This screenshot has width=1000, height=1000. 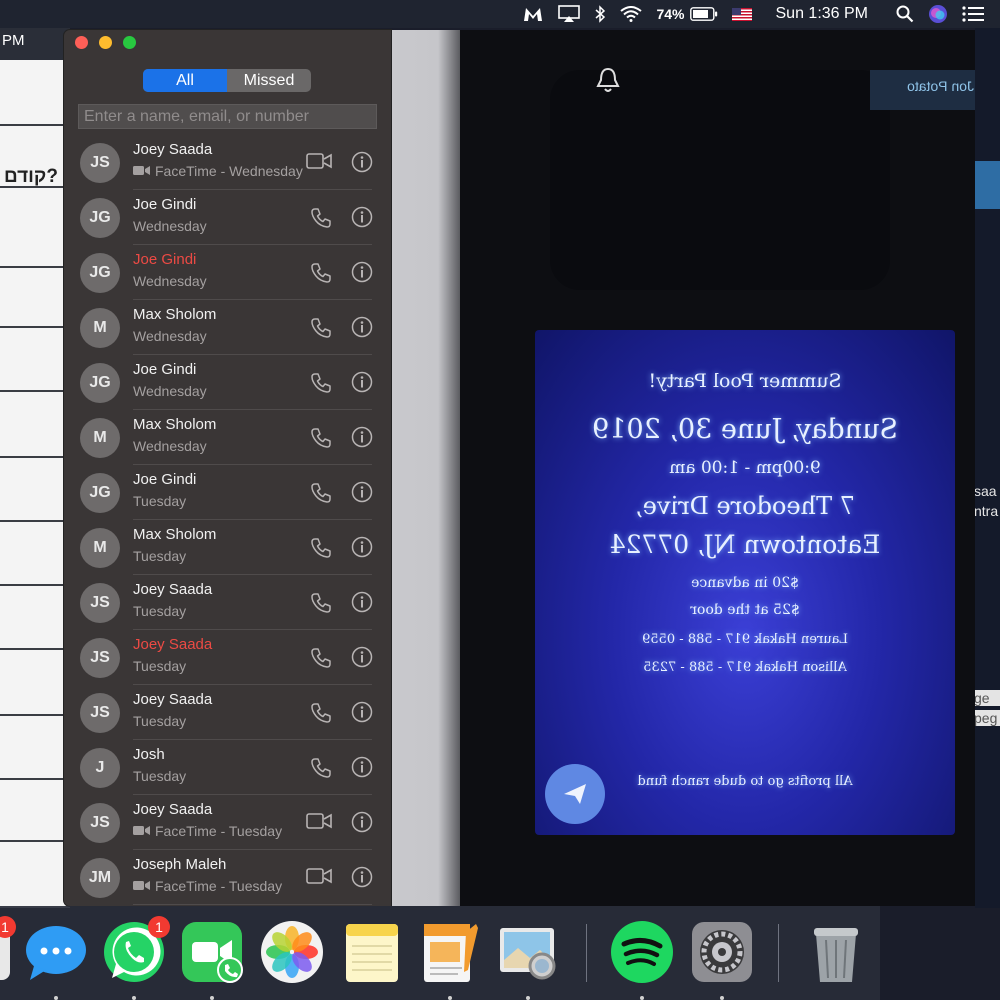 I want to click on dock-messages, so click(x=56, y=952).